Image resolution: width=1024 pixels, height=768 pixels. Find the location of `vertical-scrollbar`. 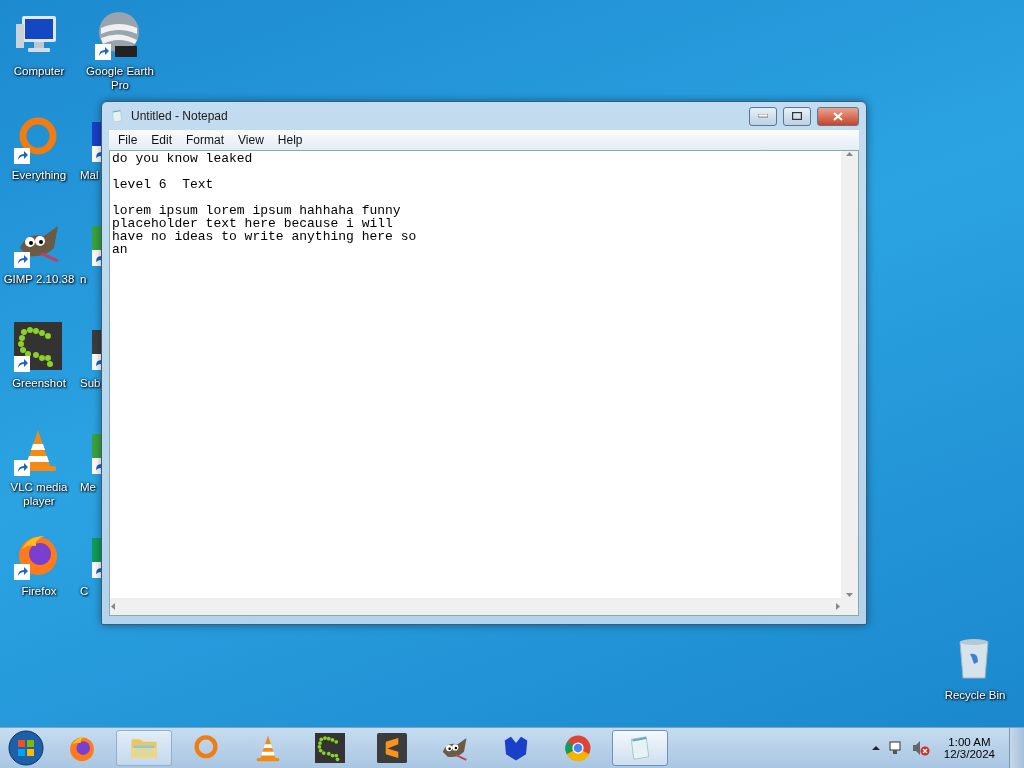

vertical-scrollbar is located at coordinates (849, 374).